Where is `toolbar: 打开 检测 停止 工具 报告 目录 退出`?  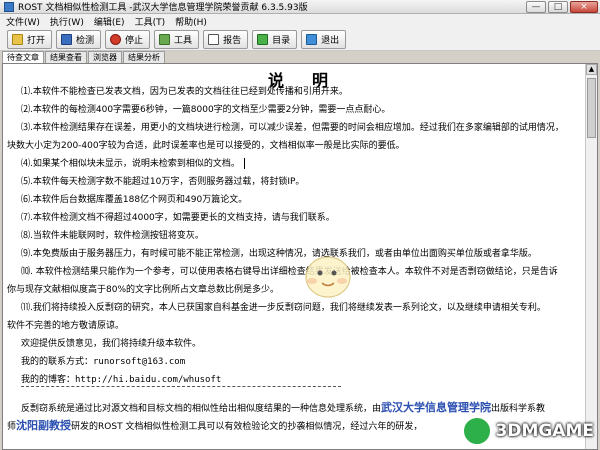 toolbar: 打开 检测 停止 工具 报告 目录 退出 is located at coordinates (300, 39).